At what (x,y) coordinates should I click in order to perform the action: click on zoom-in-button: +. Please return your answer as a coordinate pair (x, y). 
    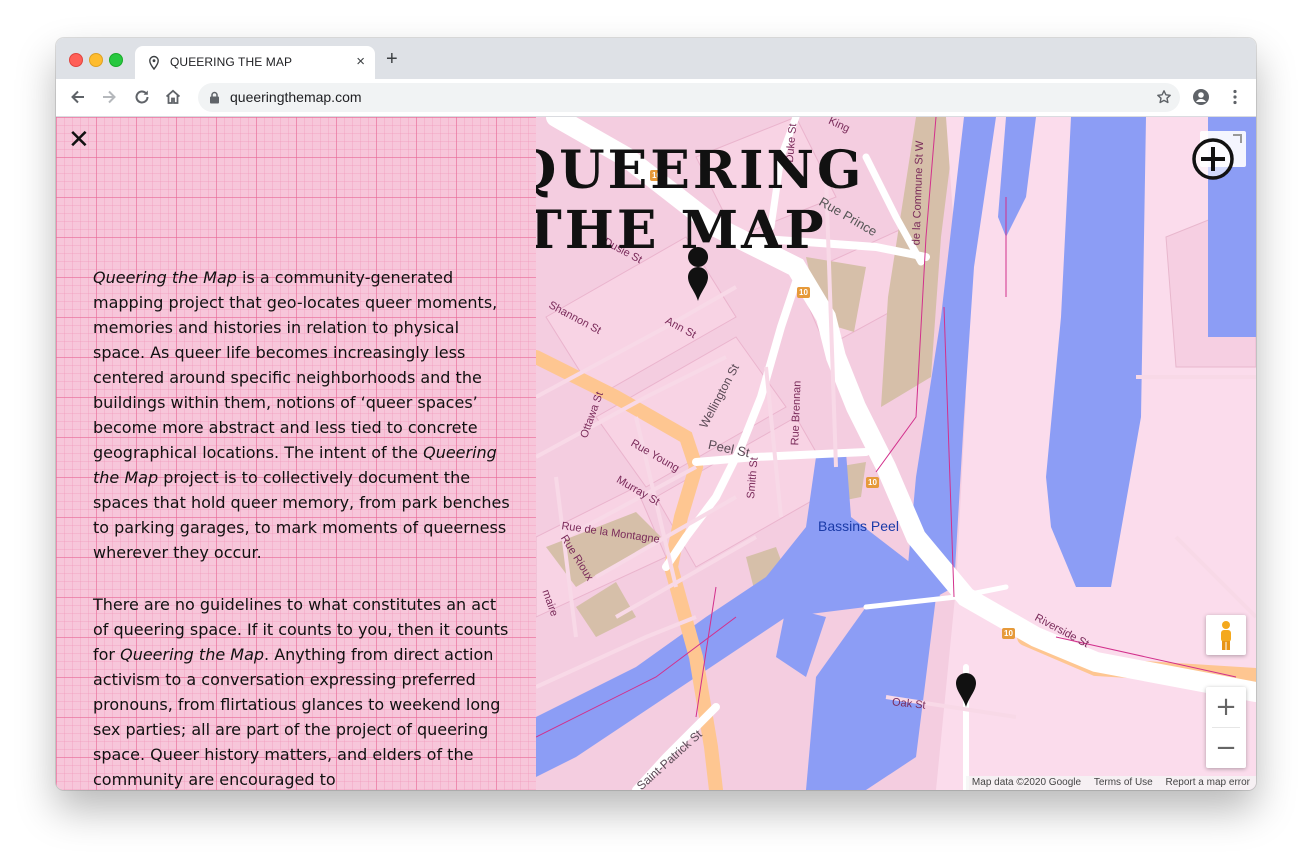
    Looking at the image, I should click on (1226, 707).